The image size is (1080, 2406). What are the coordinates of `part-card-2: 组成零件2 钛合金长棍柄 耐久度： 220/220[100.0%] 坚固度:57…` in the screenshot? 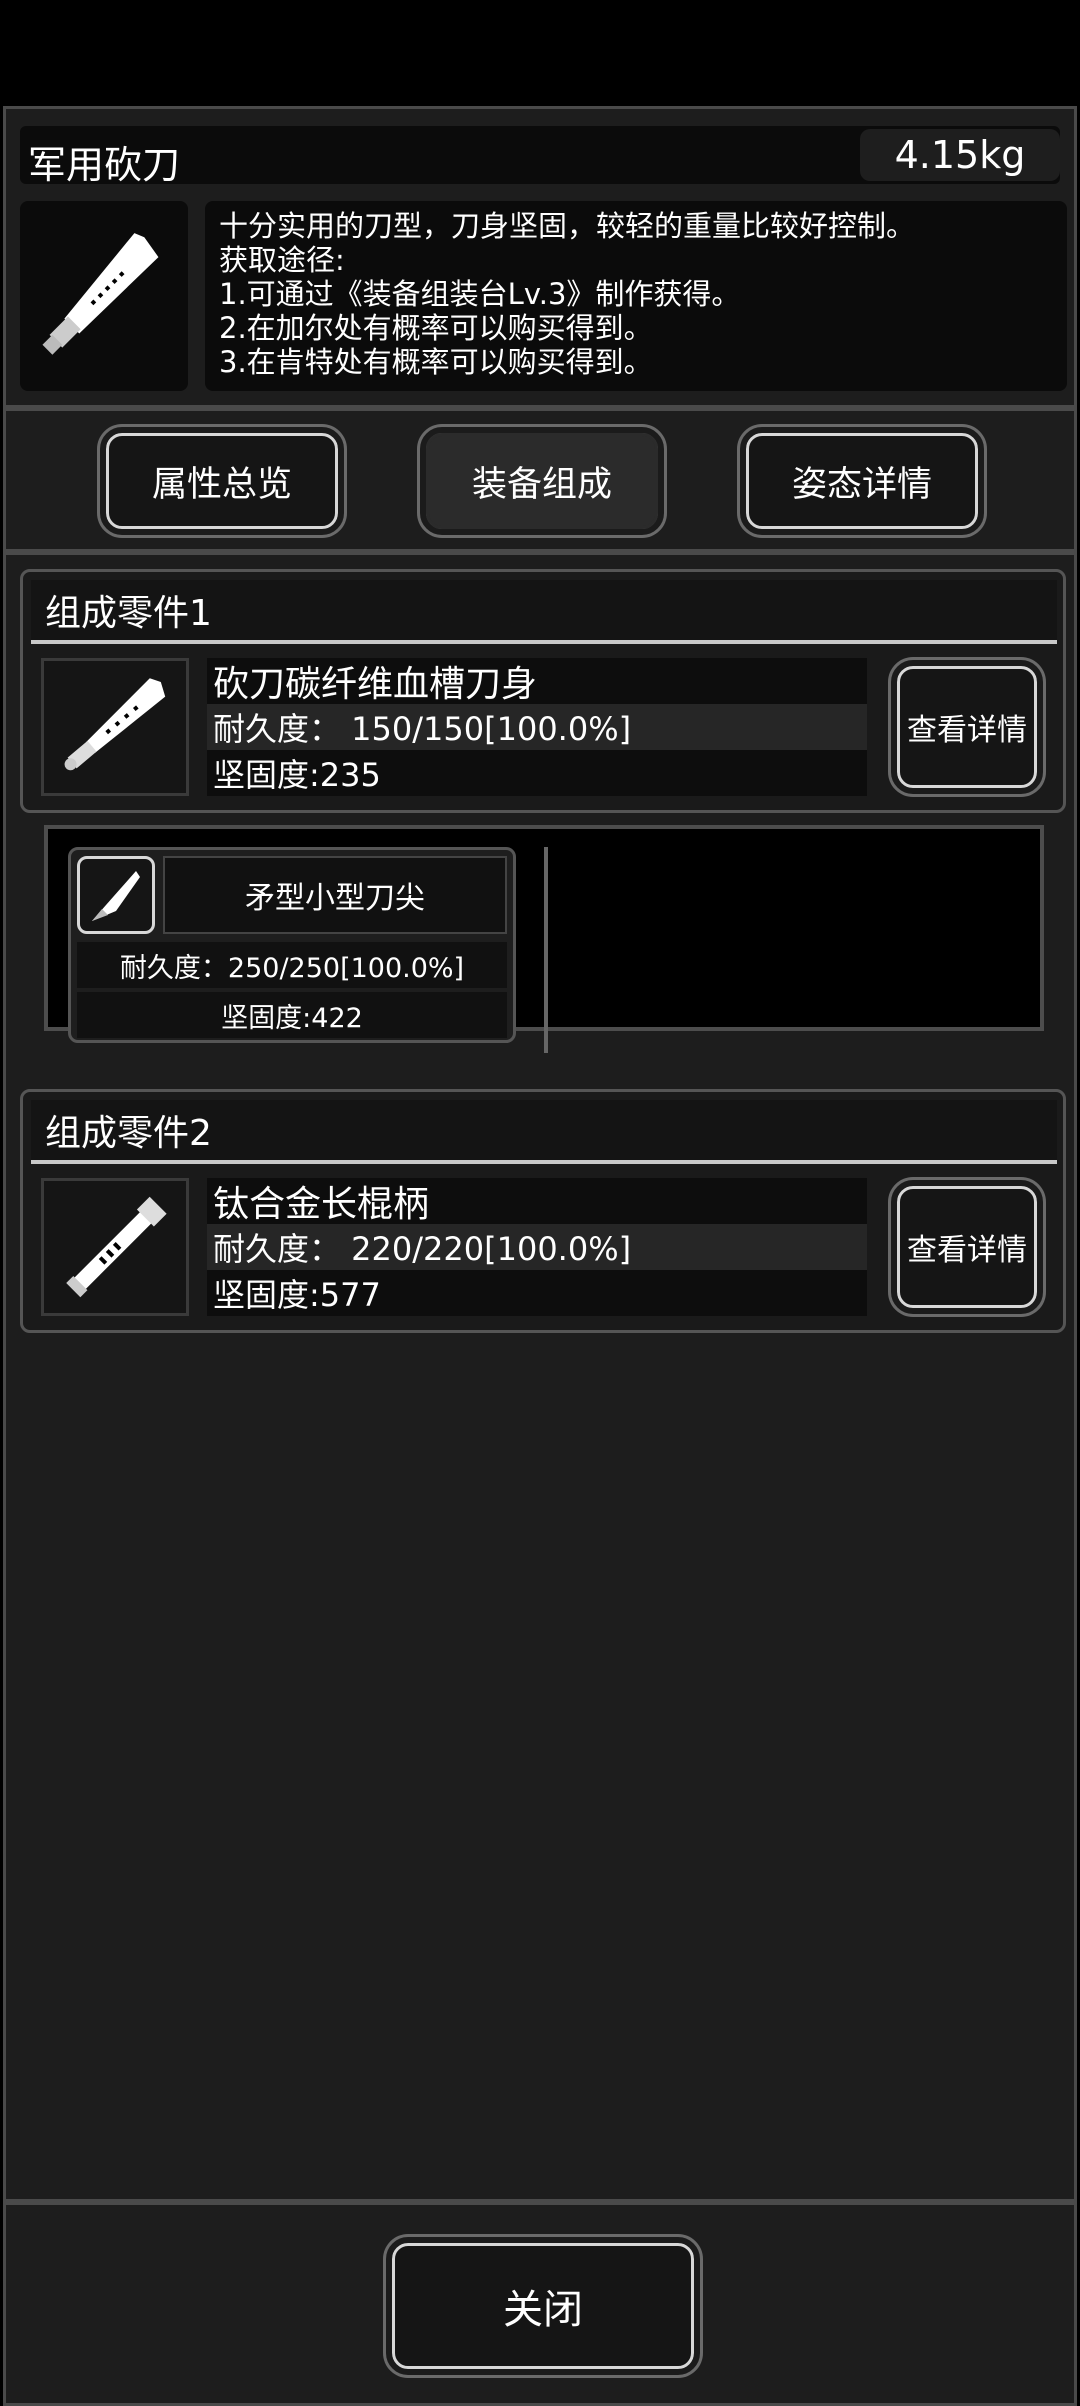 It's located at (543, 1211).